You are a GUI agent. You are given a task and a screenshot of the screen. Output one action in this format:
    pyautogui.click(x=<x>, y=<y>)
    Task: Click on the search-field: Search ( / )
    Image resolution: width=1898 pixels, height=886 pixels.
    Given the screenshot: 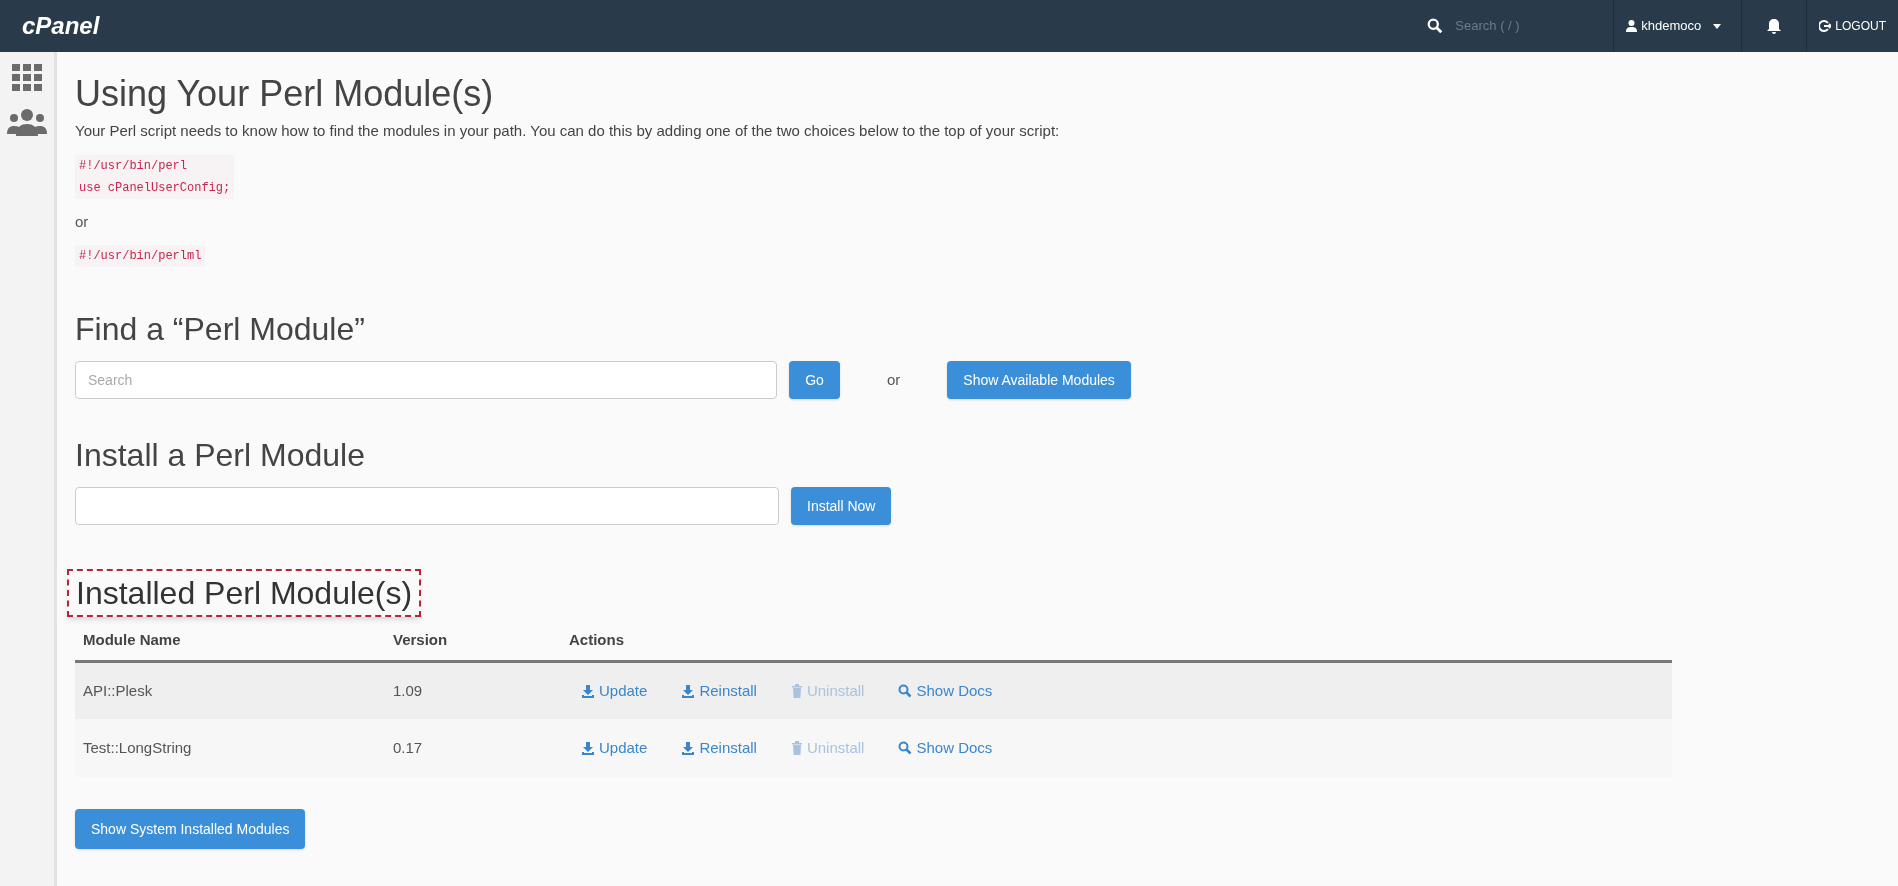 What is the action you would take?
    pyautogui.click(x=1530, y=26)
    